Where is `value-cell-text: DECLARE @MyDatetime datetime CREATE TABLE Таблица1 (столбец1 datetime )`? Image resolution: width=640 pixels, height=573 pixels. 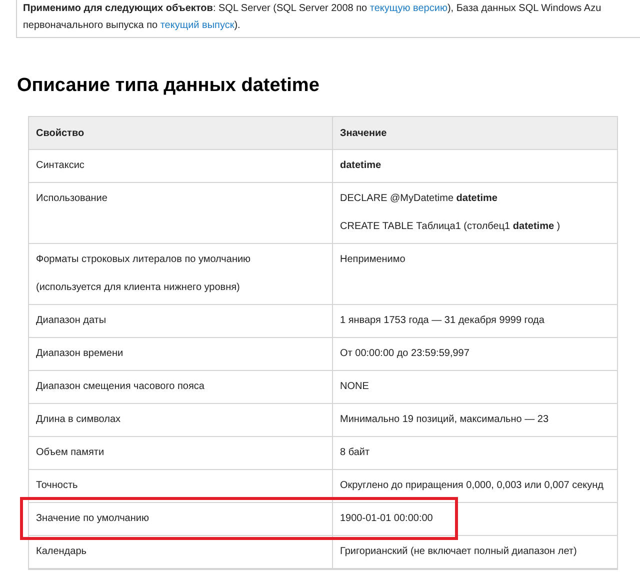 value-cell-text: DECLARE @MyDatetime datetime CREATE TABLE Таблица1 (столбец1 datetime ) is located at coordinates (450, 213).